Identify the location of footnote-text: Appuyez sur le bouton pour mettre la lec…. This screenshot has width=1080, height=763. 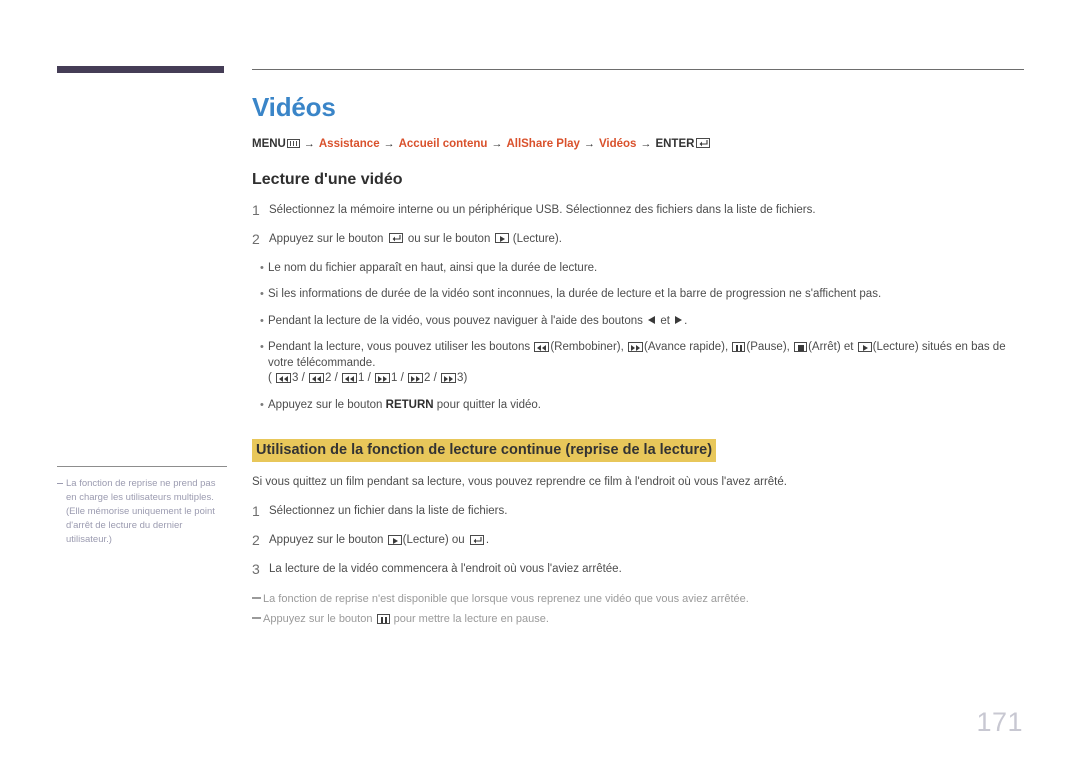
(643, 619).